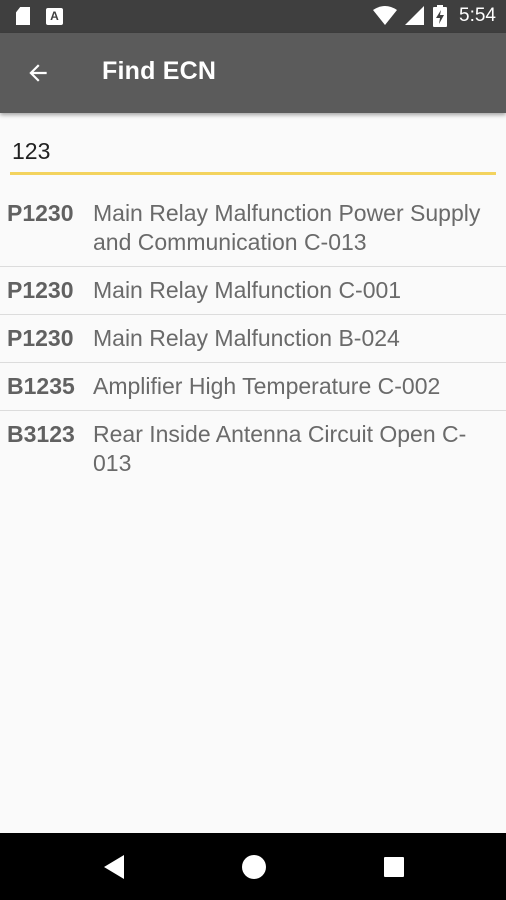  What do you see at coordinates (280, 448) in the screenshot?
I see `ecn-description: Rear Inside Antenna Circuit Open C-013` at bounding box center [280, 448].